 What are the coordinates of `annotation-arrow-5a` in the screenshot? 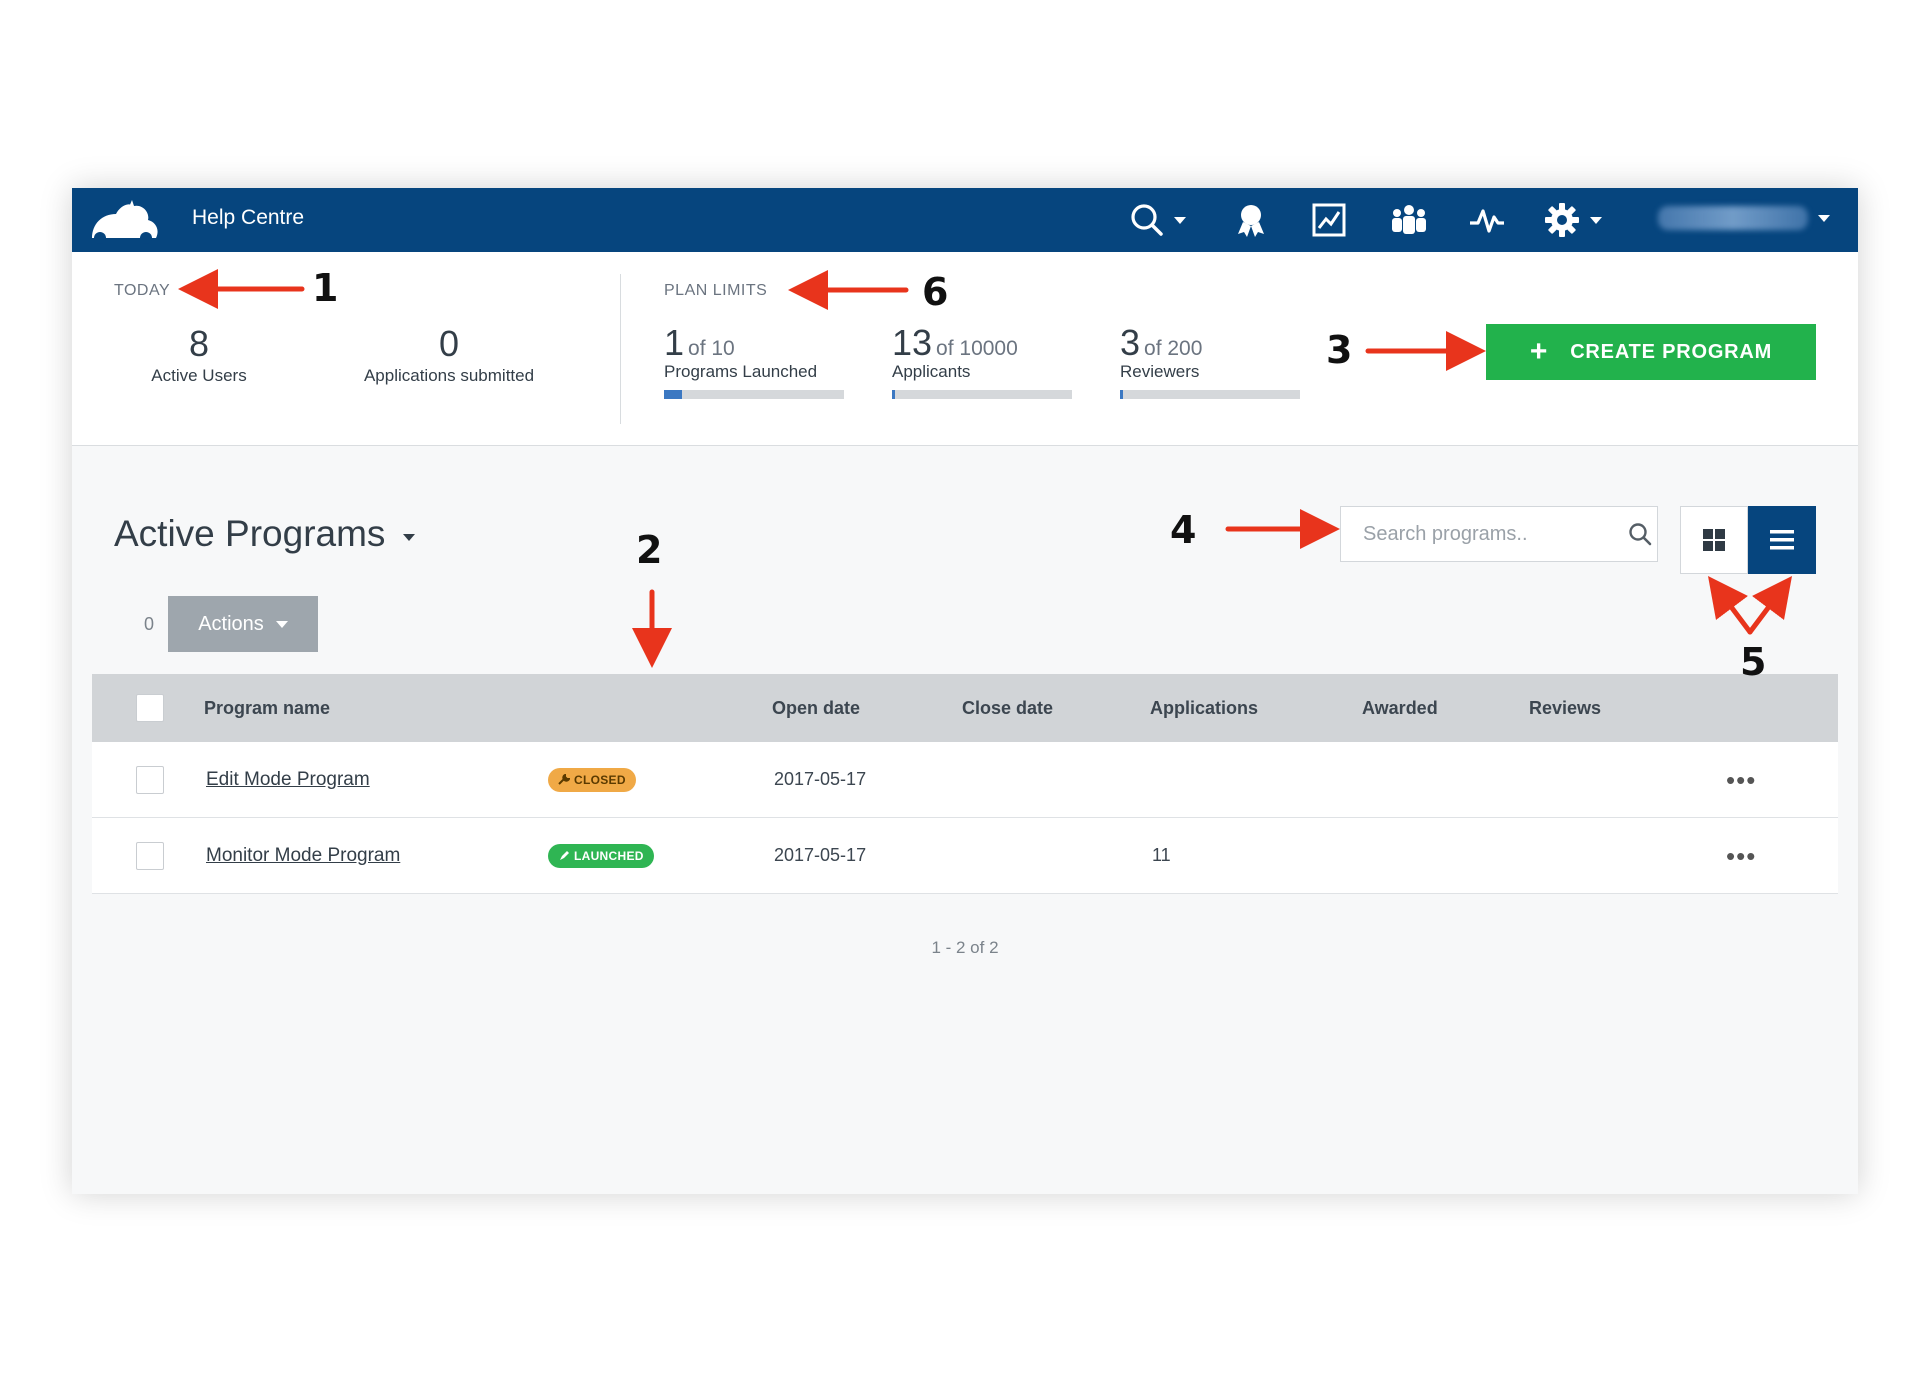 It's located at (1730, 605).